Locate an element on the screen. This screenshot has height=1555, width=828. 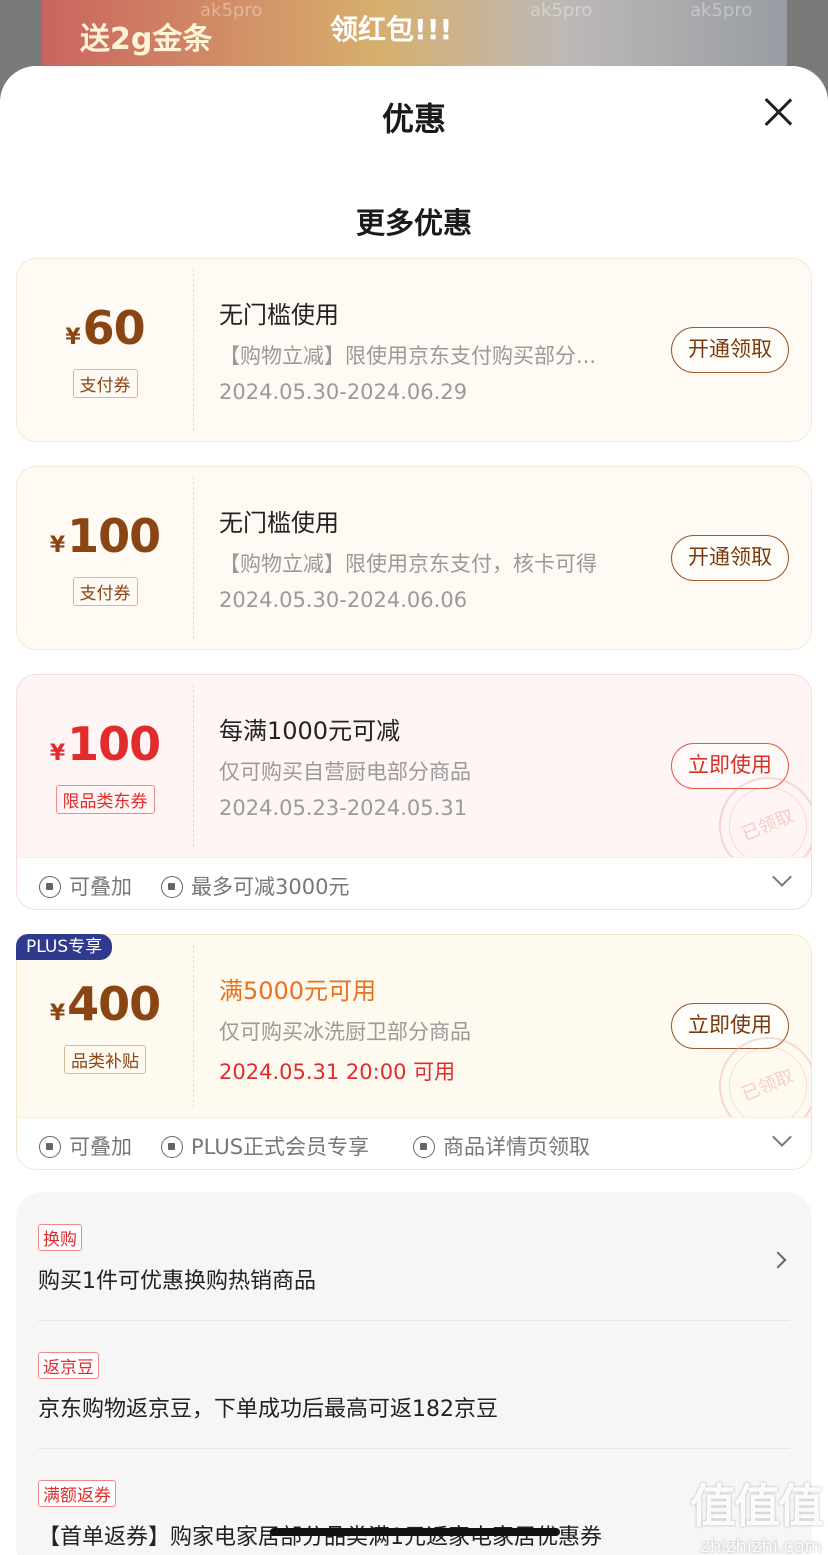
sheet-title: 优惠 is located at coordinates (413, 119).